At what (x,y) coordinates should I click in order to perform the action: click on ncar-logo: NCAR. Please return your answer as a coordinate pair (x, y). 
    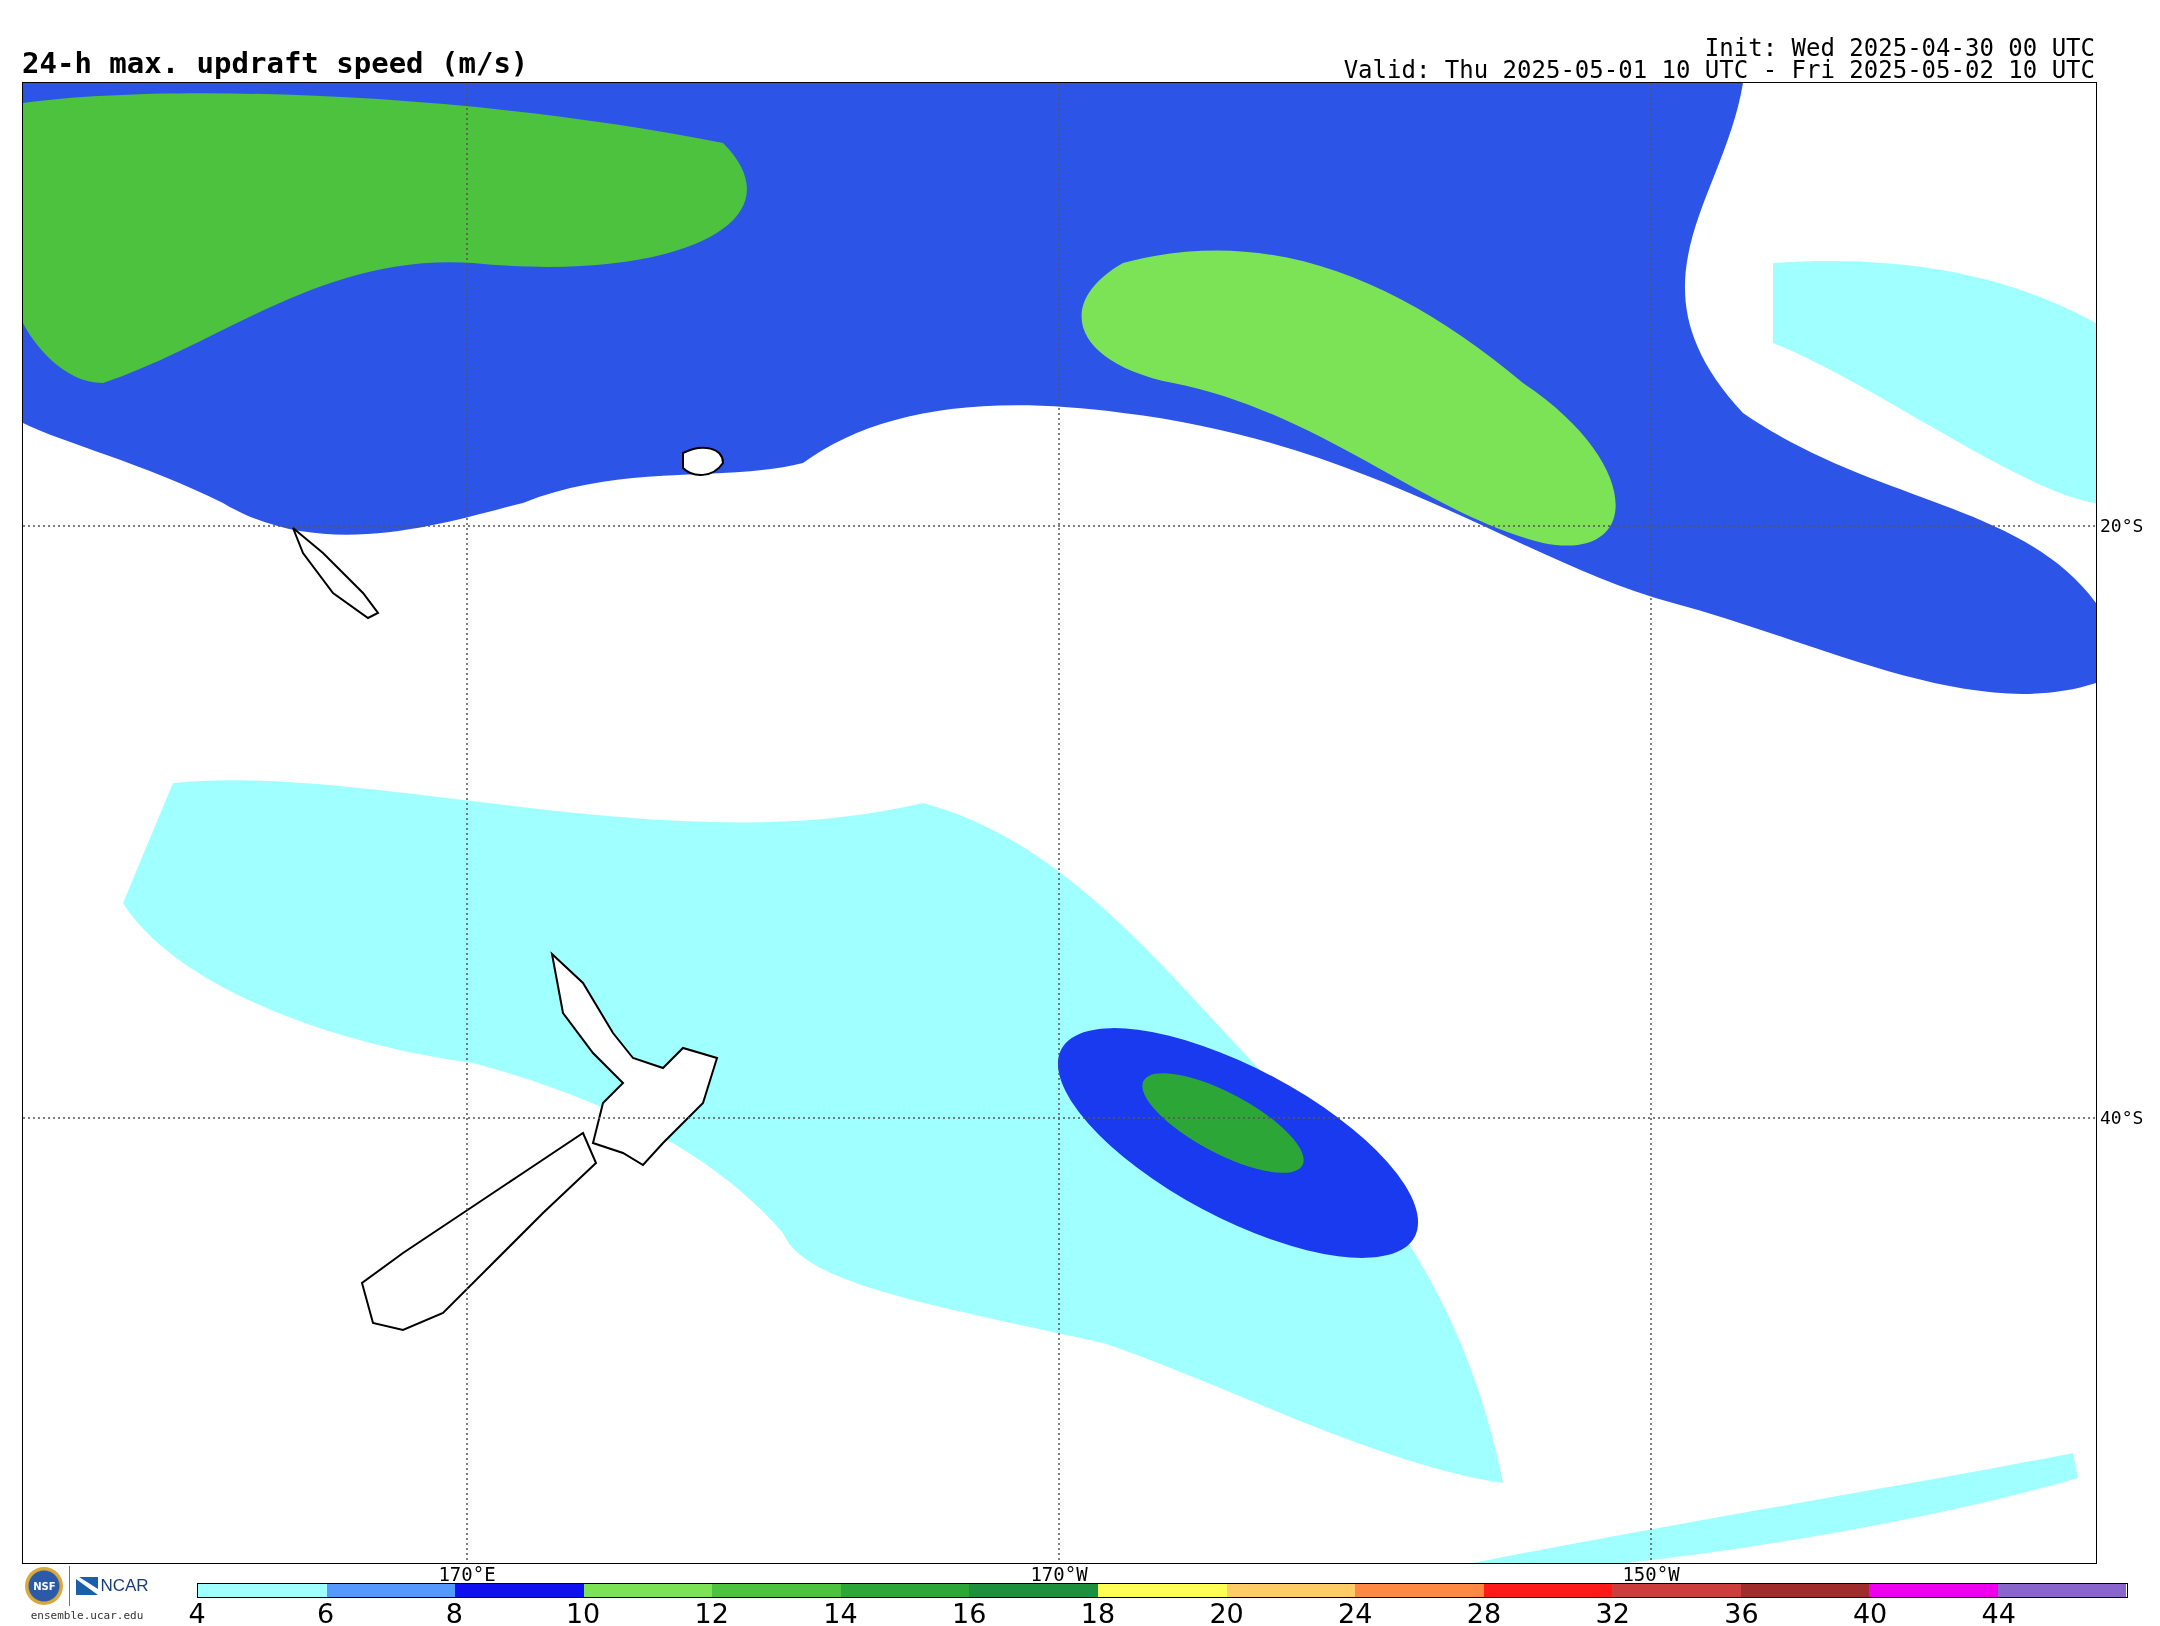
    Looking at the image, I should click on (112, 1586).